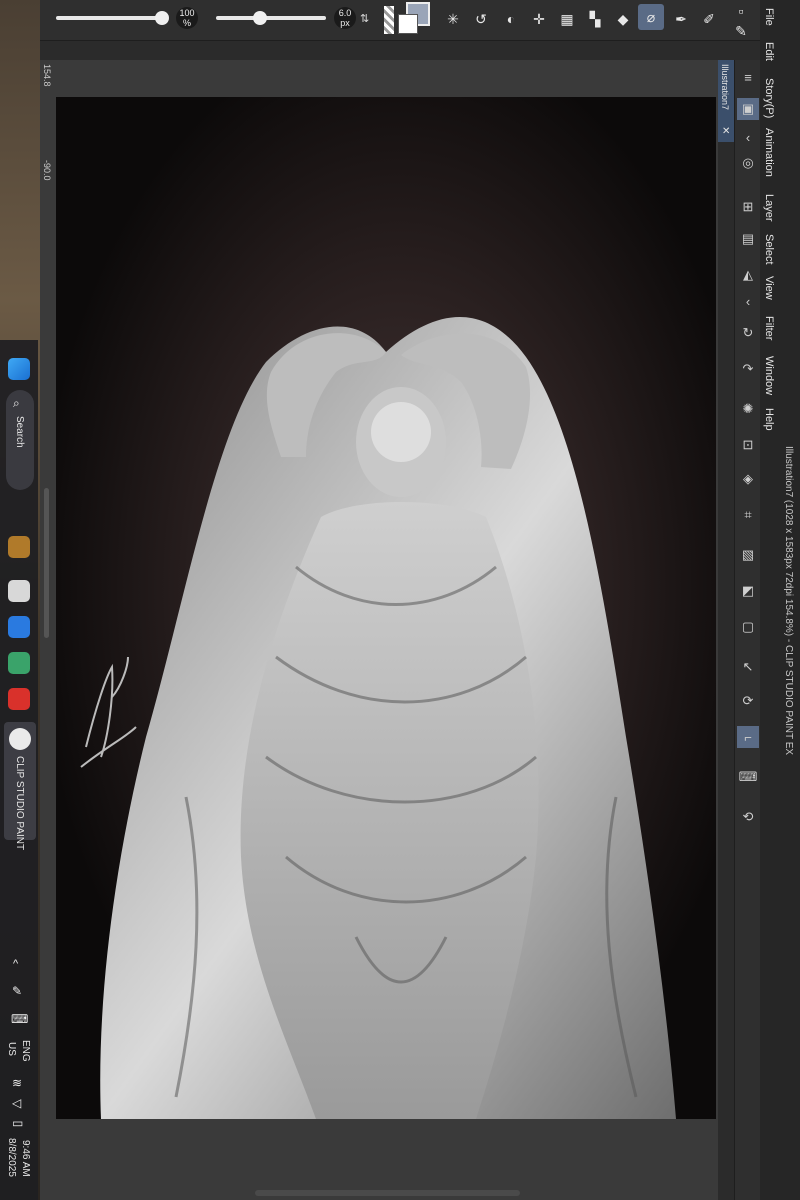 The image size is (800, 1200). What do you see at coordinates (769, 98) in the screenshot?
I see `menu-story: Story(P)` at bounding box center [769, 98].